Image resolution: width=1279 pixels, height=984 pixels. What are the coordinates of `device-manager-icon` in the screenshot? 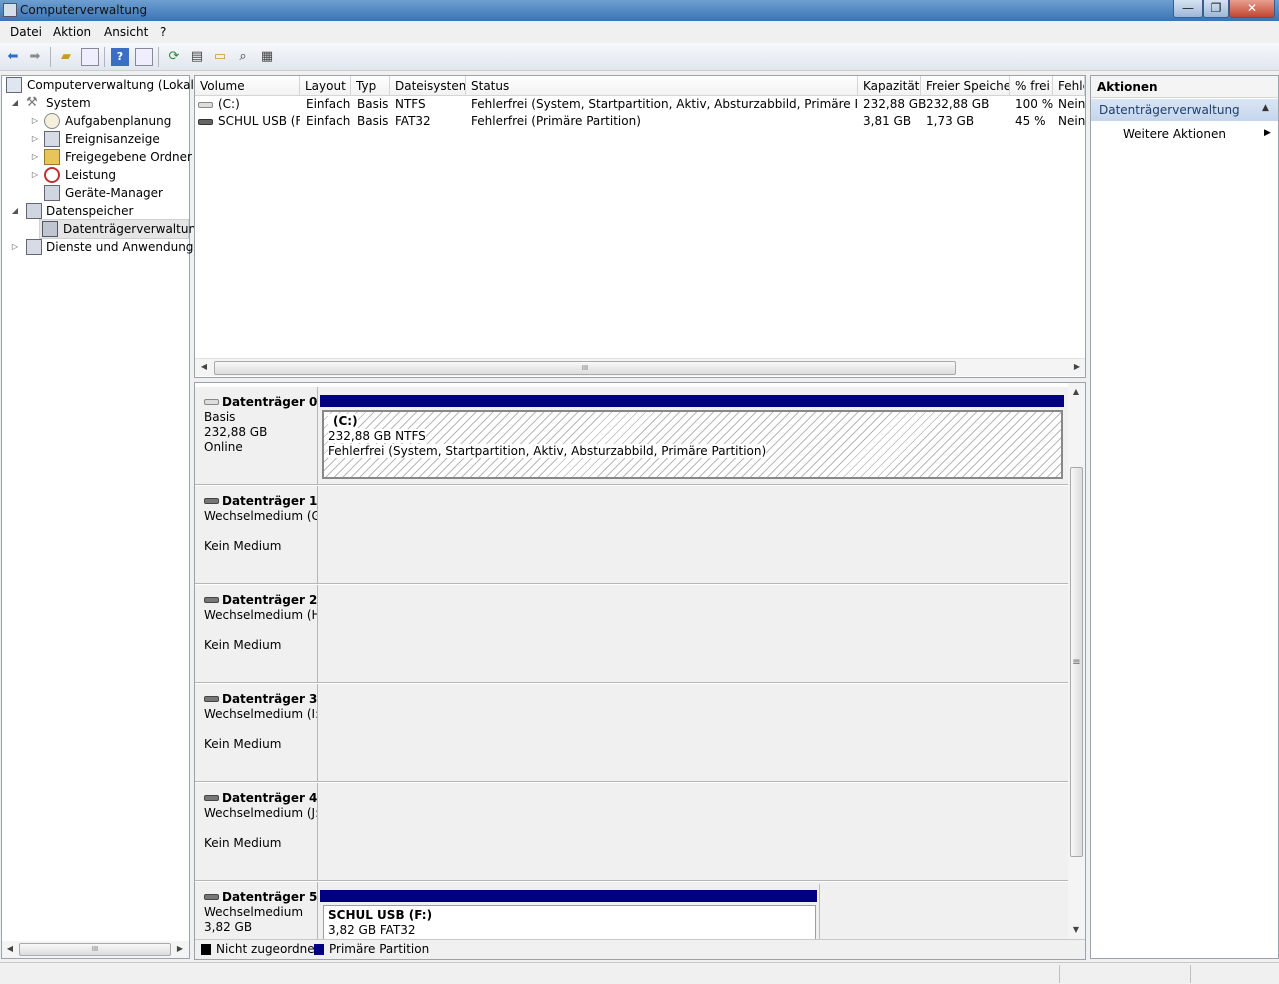 It's located at (52, 193).